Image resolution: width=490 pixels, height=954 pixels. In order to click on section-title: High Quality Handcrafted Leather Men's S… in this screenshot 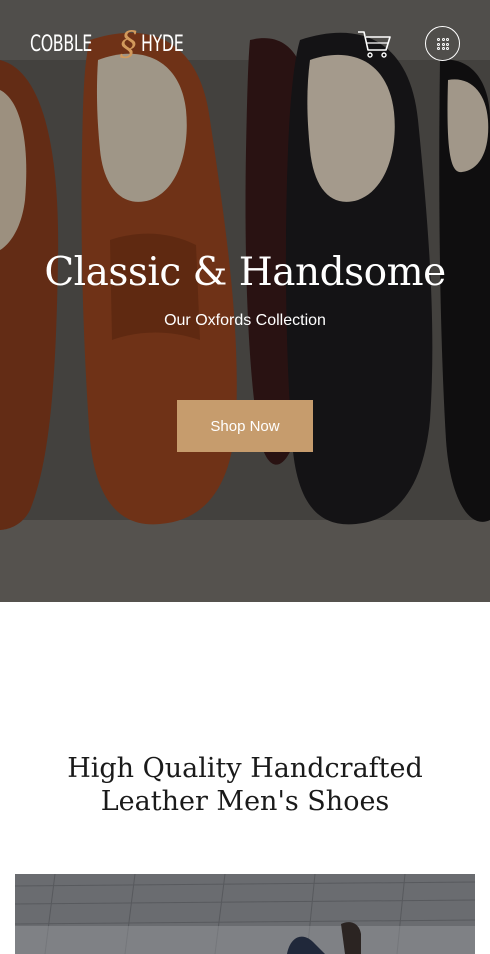, I will do `click(245, 785)`.